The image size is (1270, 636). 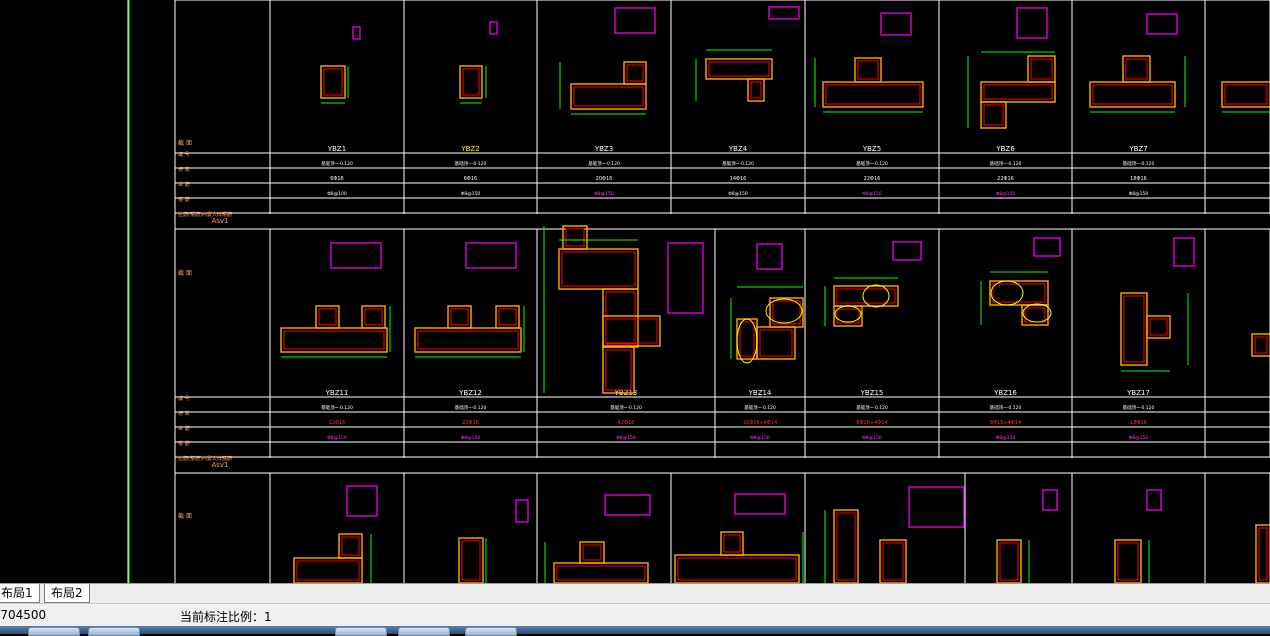 What do you see at coordinates (337, 194) in the screenshot?
I see `column-stirrup-label: Φ8@100` at bounding box center [337, 194].